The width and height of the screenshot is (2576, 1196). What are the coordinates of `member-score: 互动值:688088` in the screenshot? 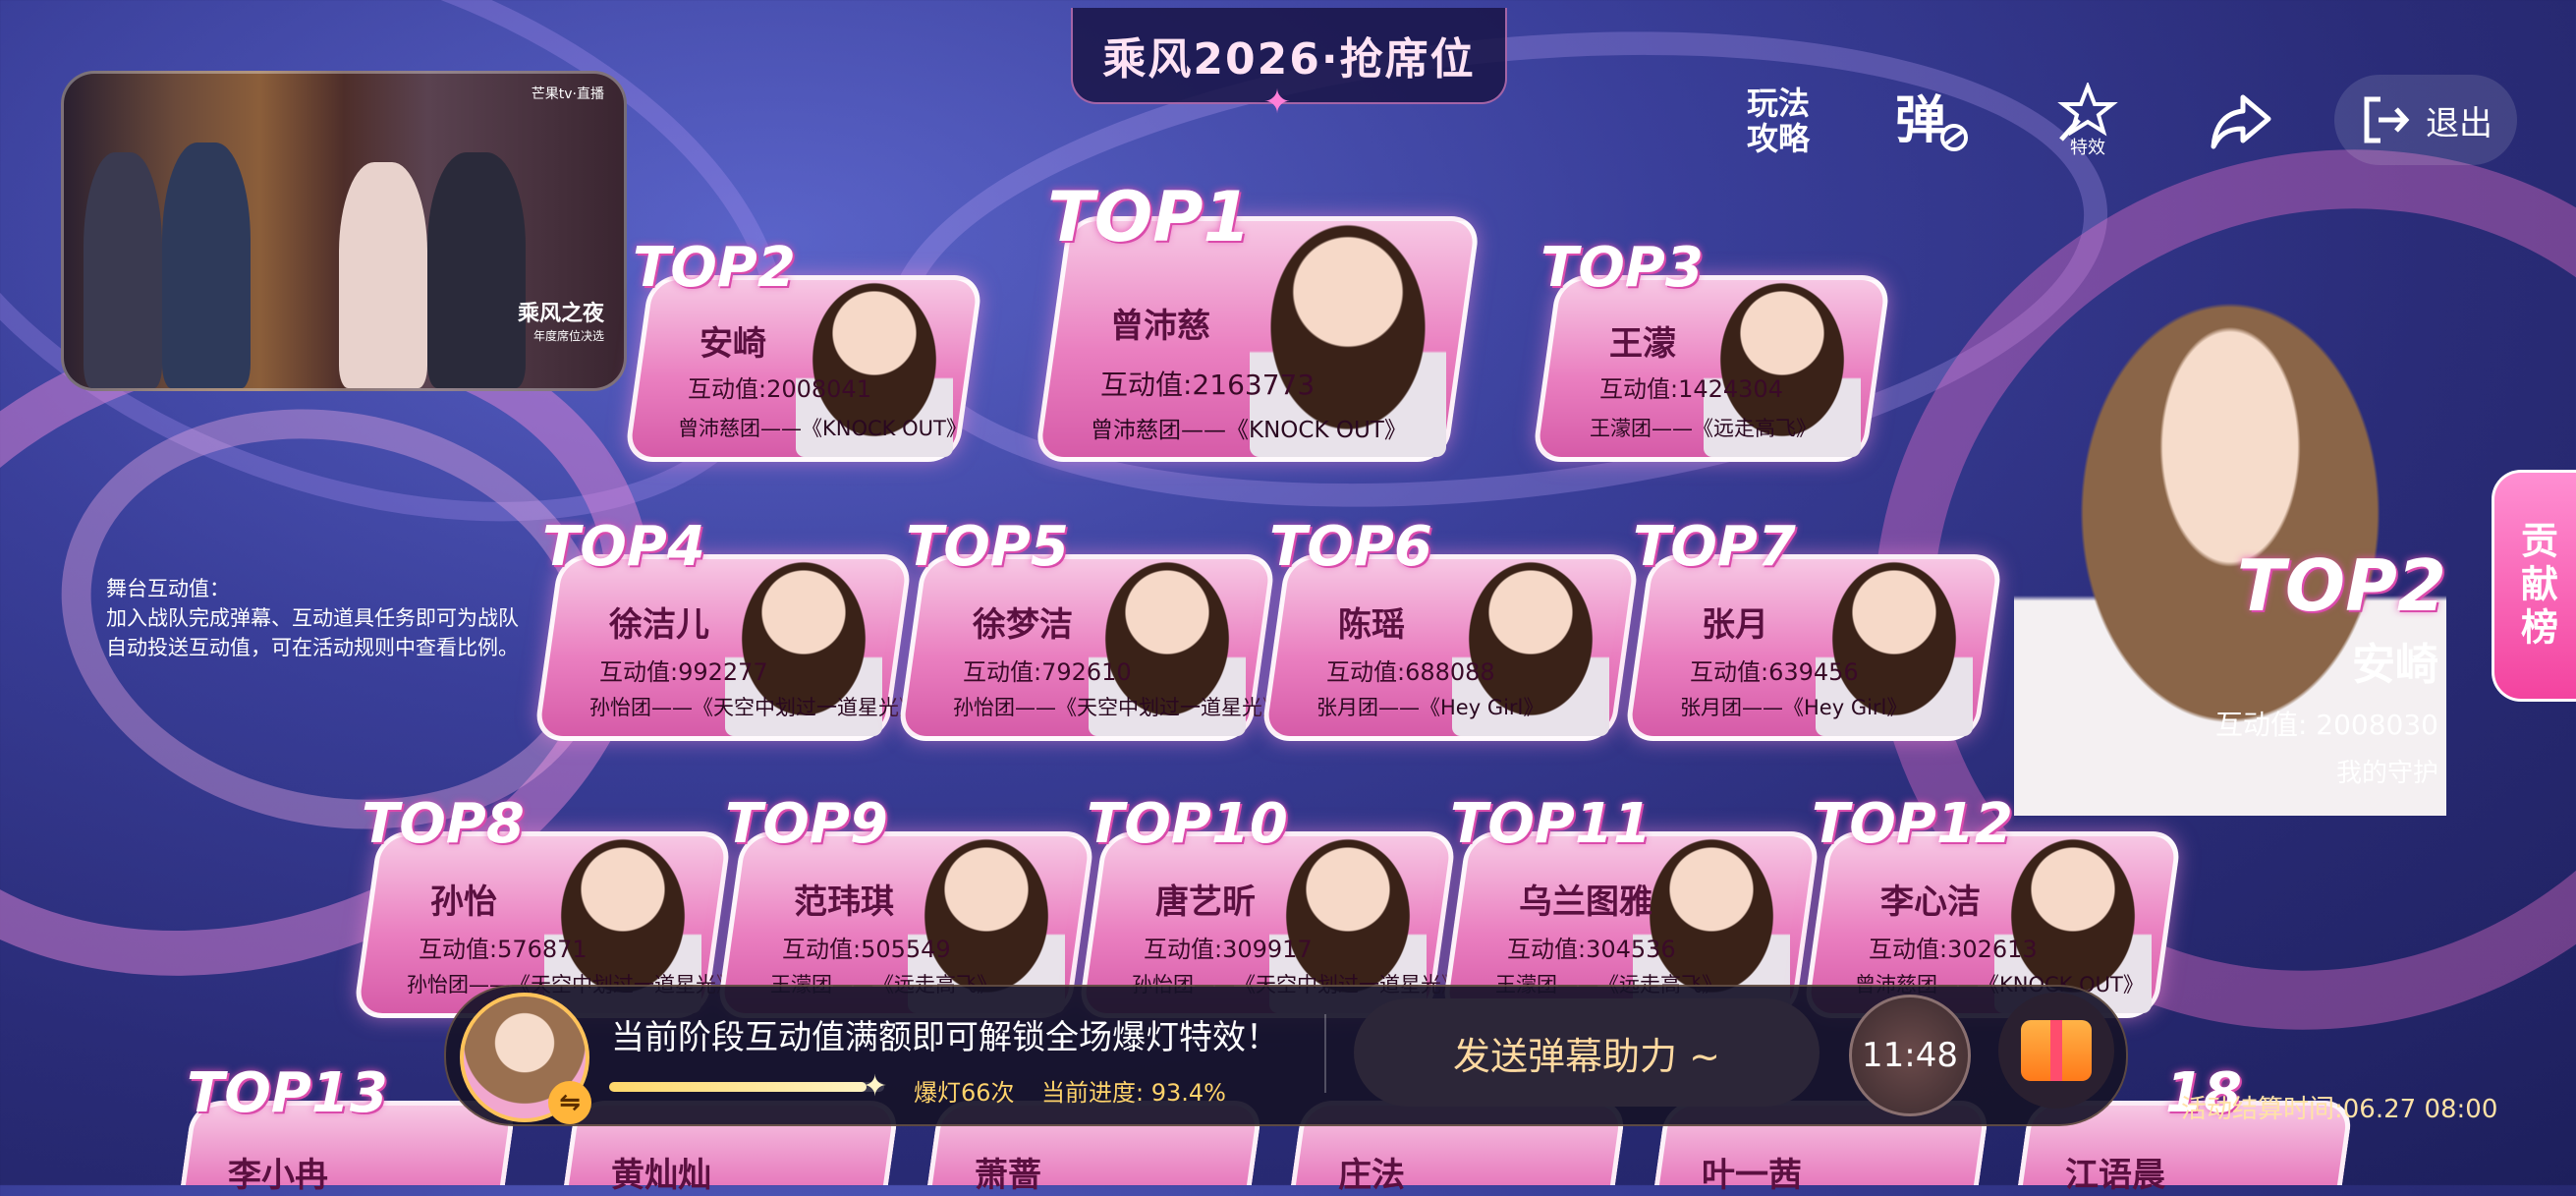 It's located at (1410, 672).